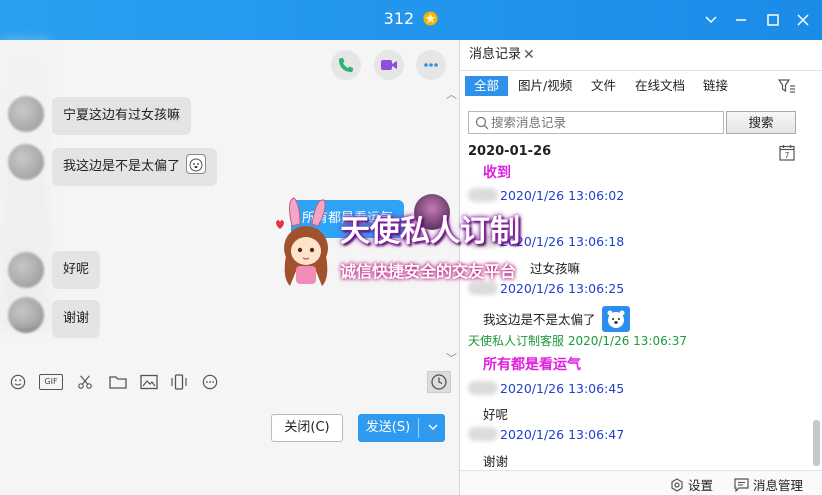 The height and width of the screenshot is (495, 822). What do you see at coordinates (787, 155) in the screenshot?
I see `svg-text: 7` at bounding box center [787, 155].